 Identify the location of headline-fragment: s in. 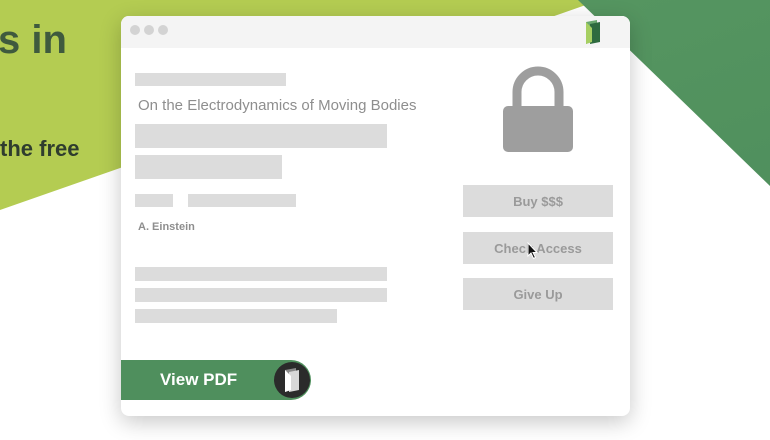
(33, 40).